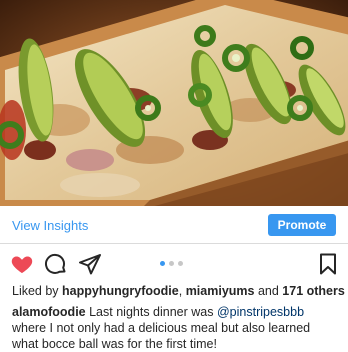 Image resolution: width=348 pixels, height=352 pixels. I want to click on view-insights-link: View Insights, so click(50, 225).